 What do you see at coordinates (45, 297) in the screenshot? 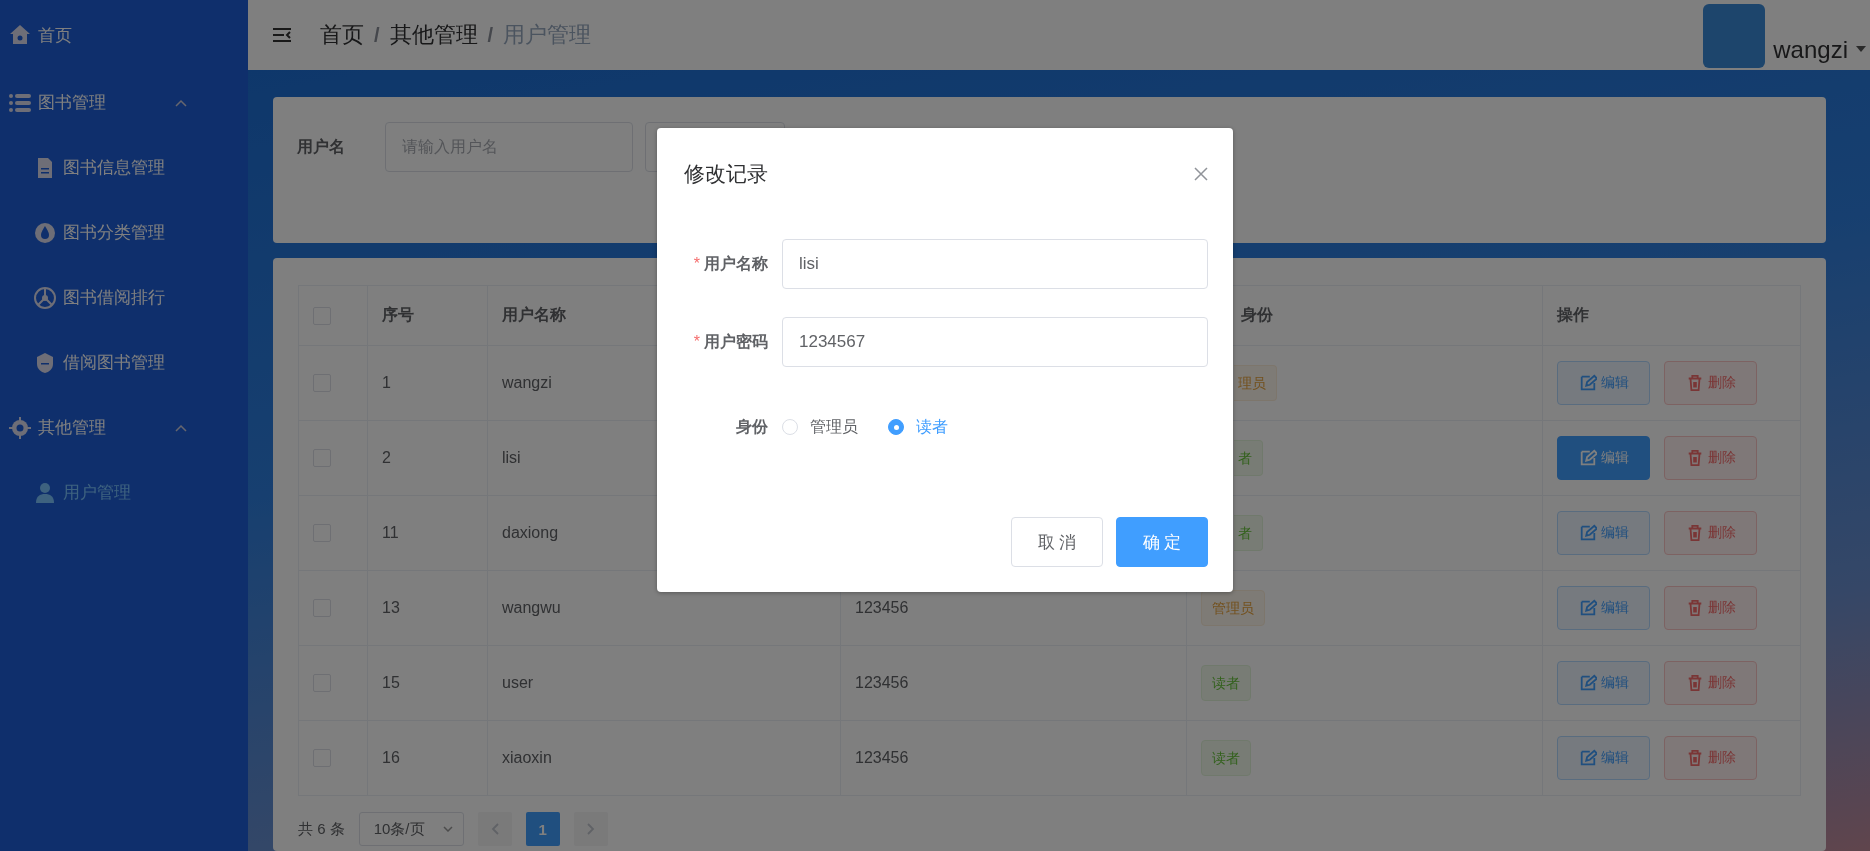
I see `wheel-icon` at bounding box center [45, 297].